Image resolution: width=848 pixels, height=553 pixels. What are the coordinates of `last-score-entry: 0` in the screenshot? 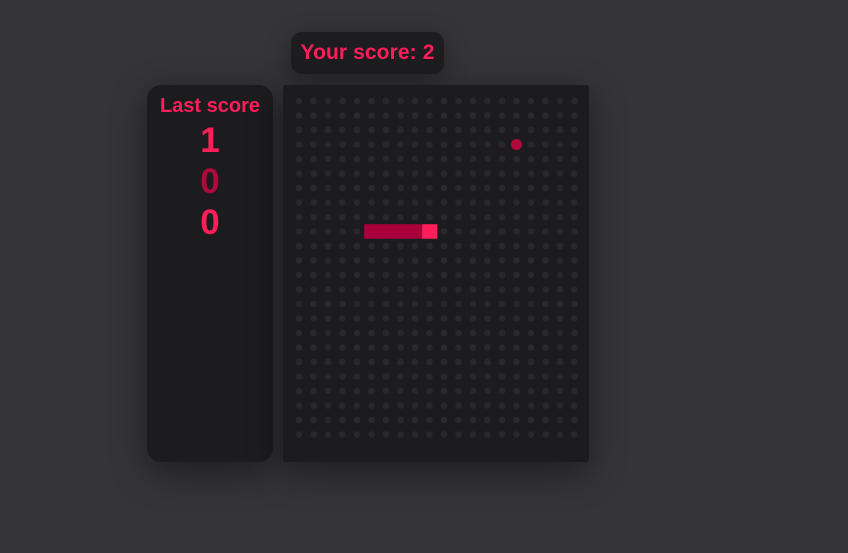 It's located at (210, 222).